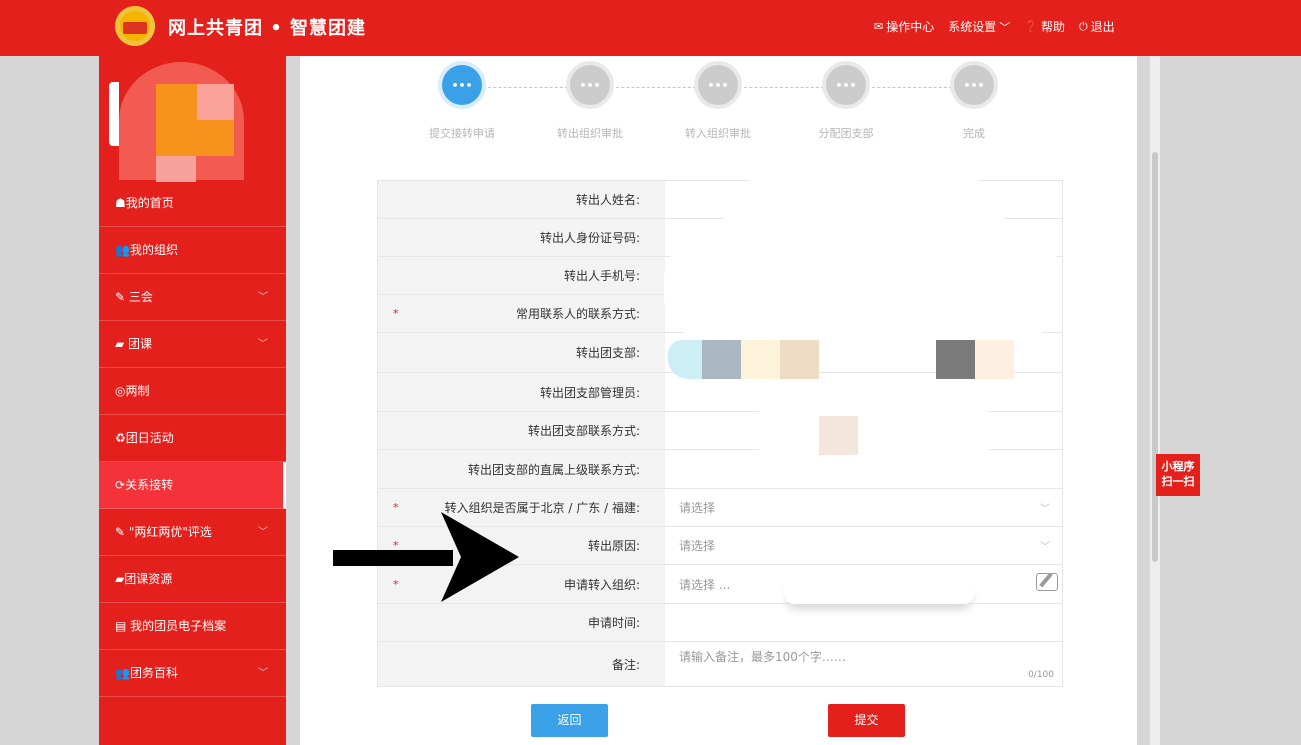  I want to click on operation-center-link: ✉ 操作中心, so click(904, 26).